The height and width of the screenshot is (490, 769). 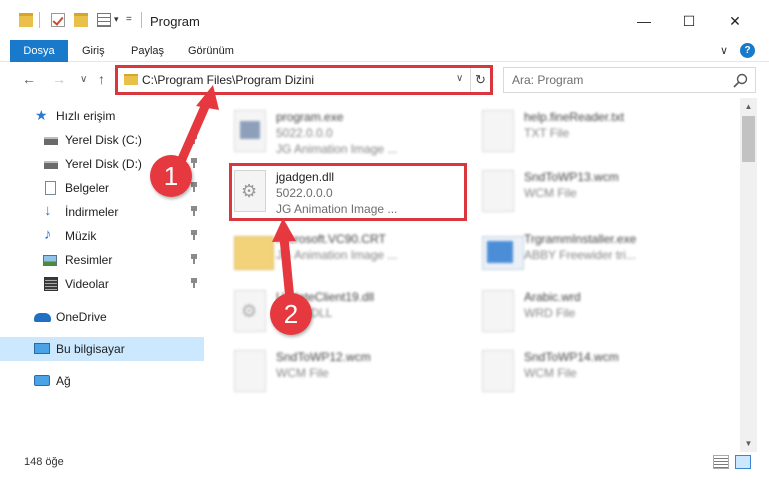 I want to click on sidebar-item-label: OneDrive, so click(x=81, y=317).